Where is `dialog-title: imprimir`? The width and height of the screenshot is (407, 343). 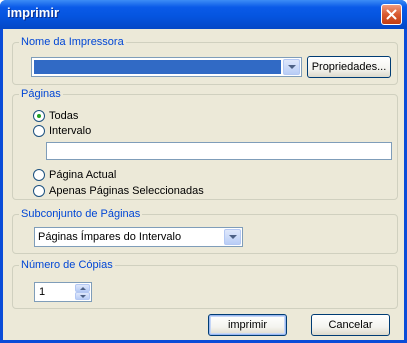
dialog-title: imprimir is located at coordinates (33, 12).